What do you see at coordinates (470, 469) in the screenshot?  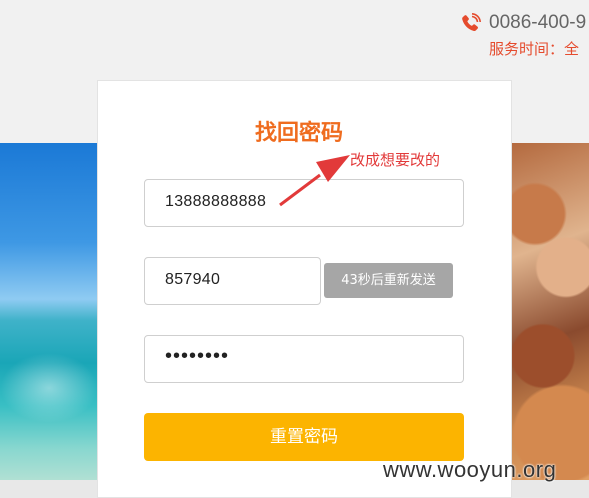 I see `watermark: www.wooyun.org` at bounding box center [470, 469].